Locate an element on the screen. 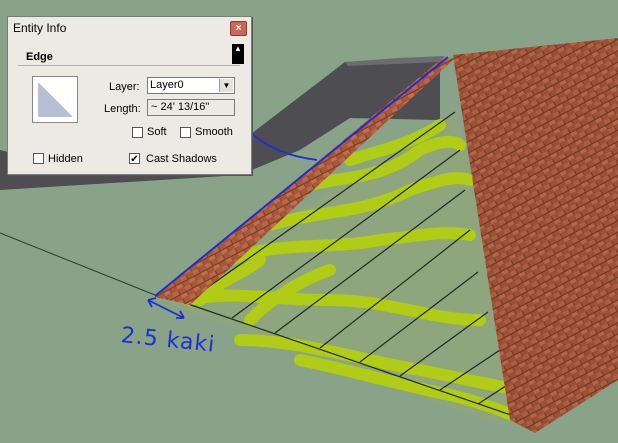 The image size is (618, 443). separator is located at coordinates (129, 65).